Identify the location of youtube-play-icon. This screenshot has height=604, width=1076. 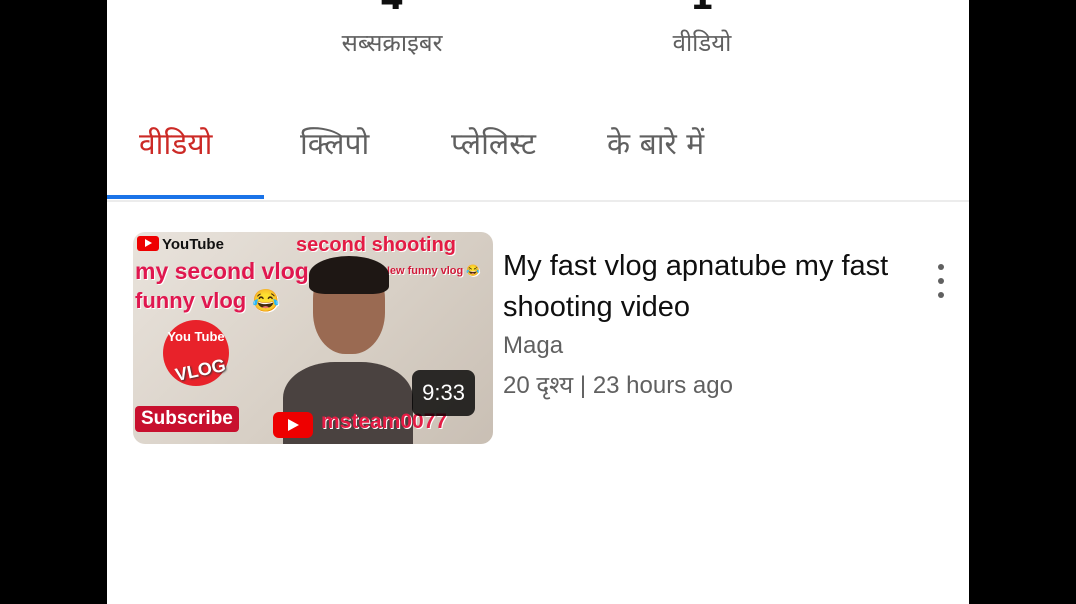
(148, 243).